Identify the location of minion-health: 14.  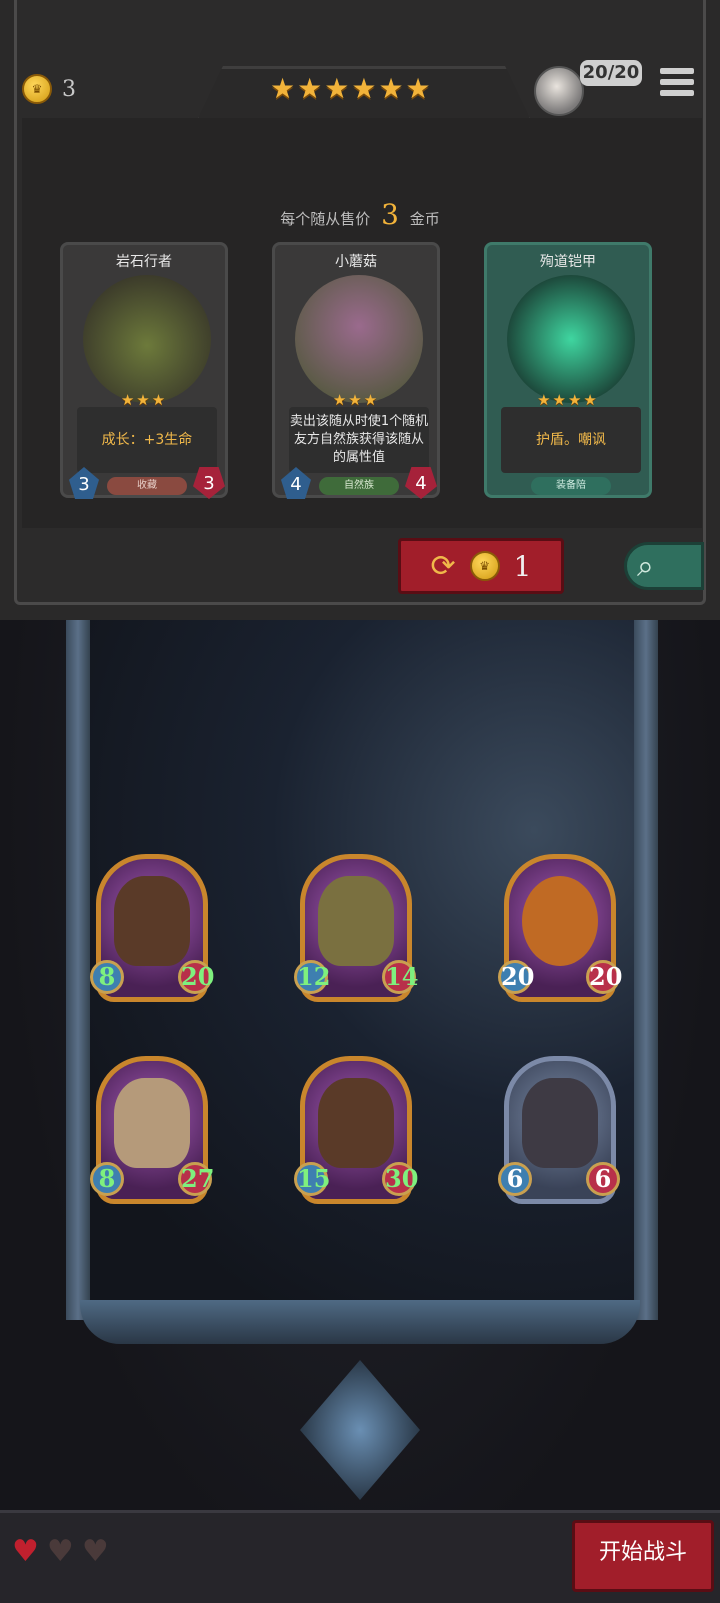
(400, 977).